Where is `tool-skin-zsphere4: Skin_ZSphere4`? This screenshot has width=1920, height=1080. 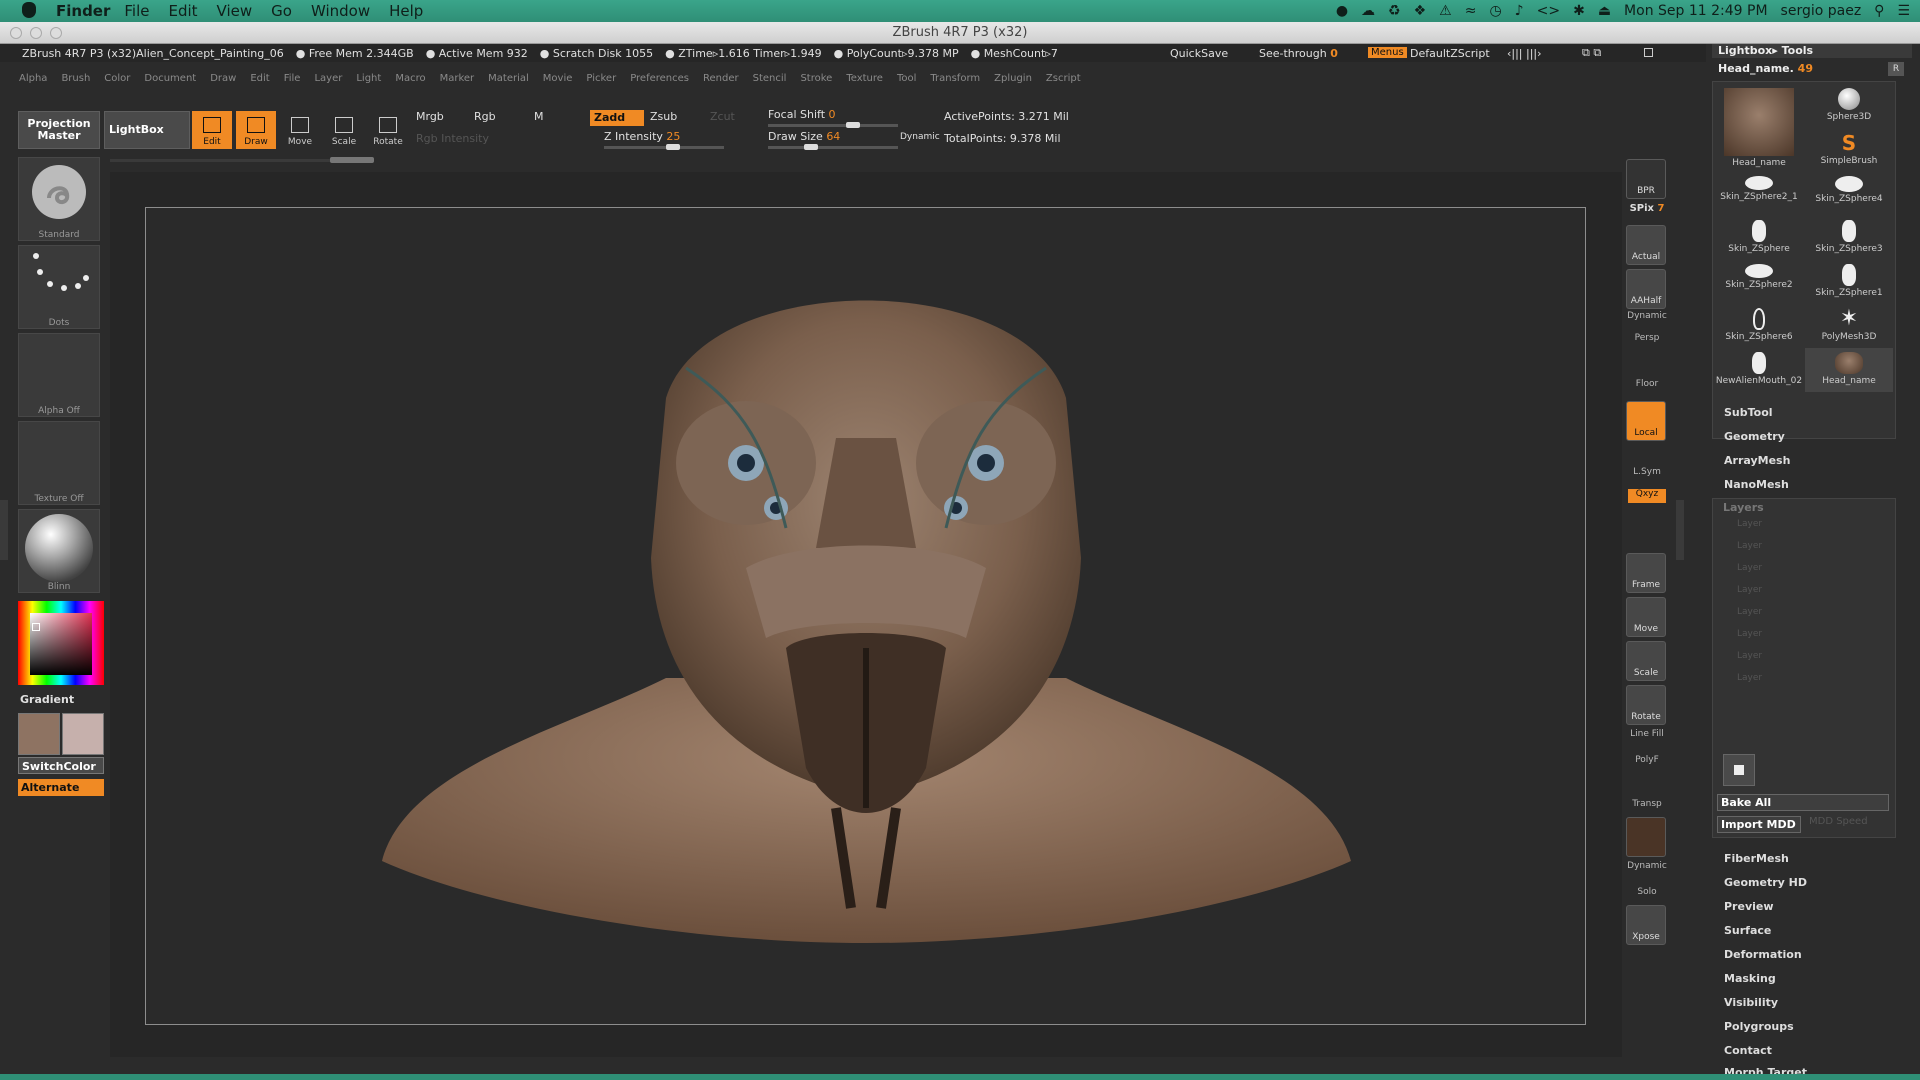
tool-skin-zsphere4: Skin_ZSphere4 is located at coordinates (1849, 194).